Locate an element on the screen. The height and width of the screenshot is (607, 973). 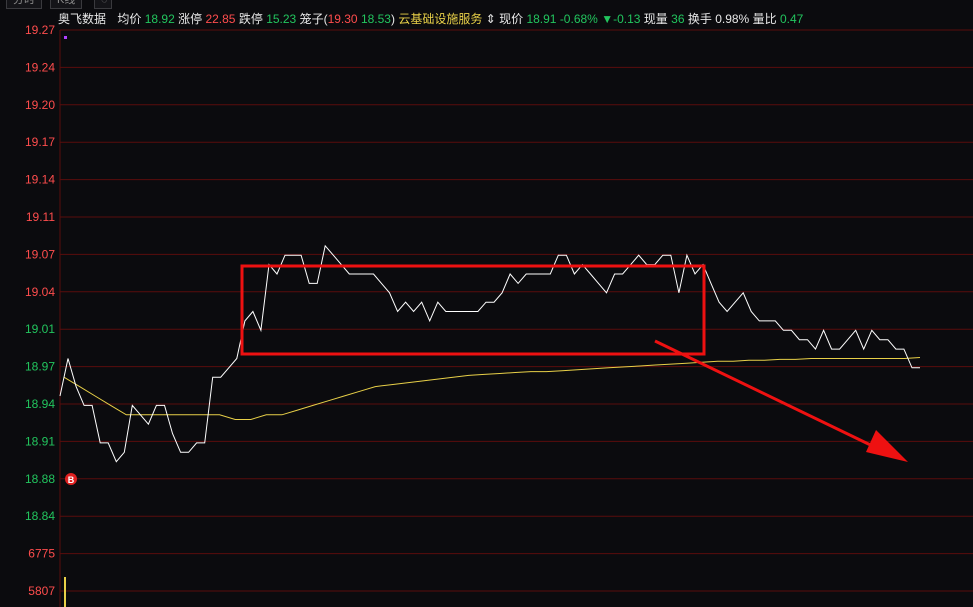
y-tick-label: 19.17 is located at coordinates (40, 142).